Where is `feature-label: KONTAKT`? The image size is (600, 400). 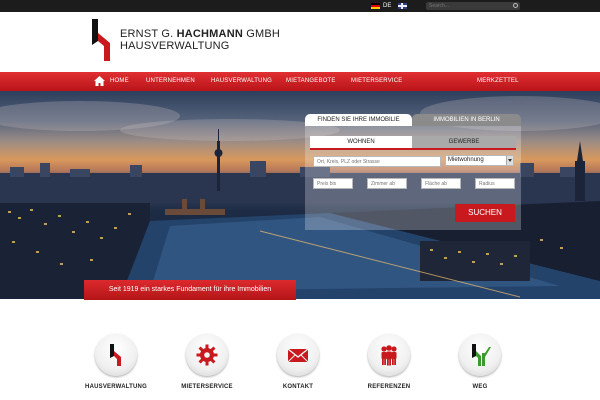 feature-label: KONTAKT is located at coordinates (298, 387).